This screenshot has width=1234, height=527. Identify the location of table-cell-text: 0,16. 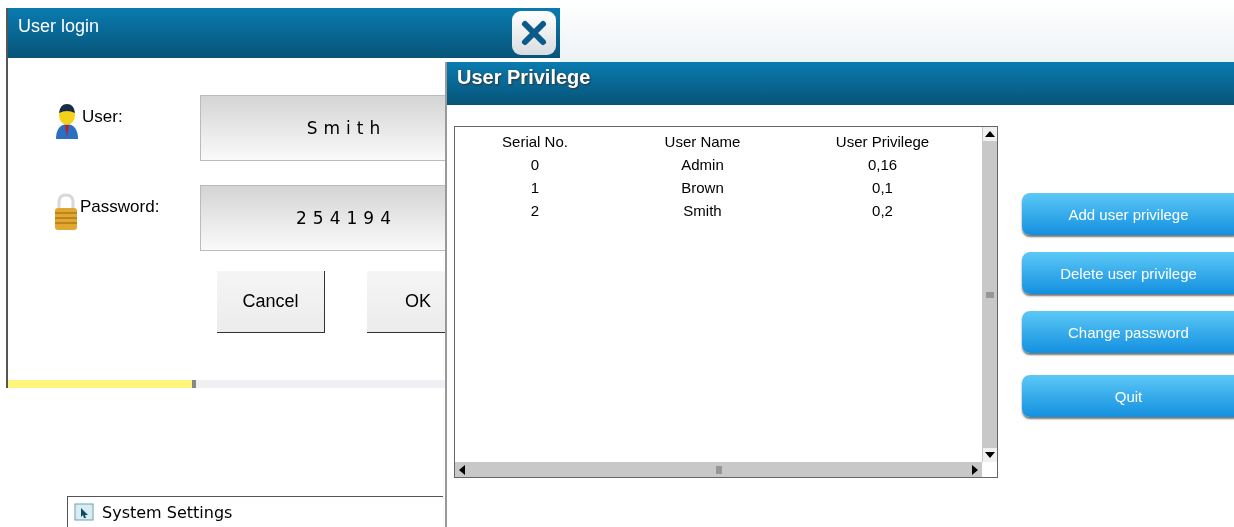
(882, 164).